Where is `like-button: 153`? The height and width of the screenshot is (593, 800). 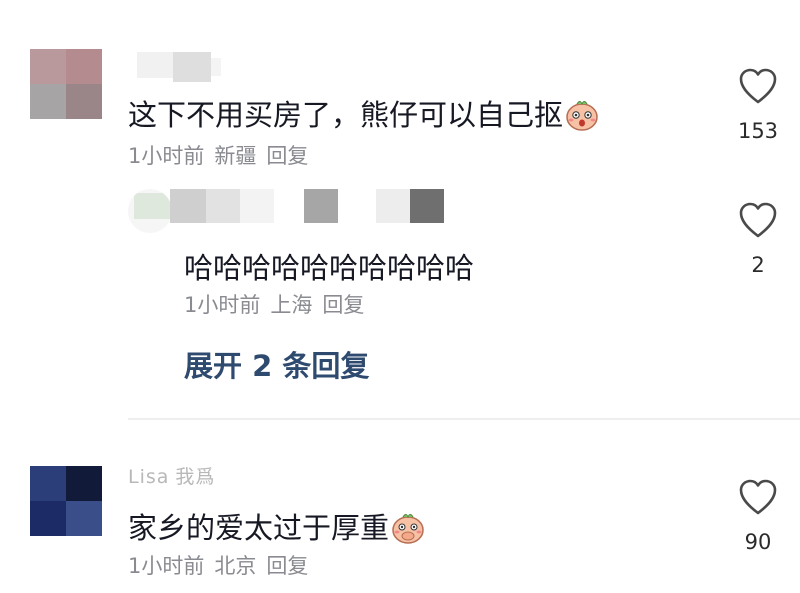
like-button: 153 is located at coordinates (758, 105).